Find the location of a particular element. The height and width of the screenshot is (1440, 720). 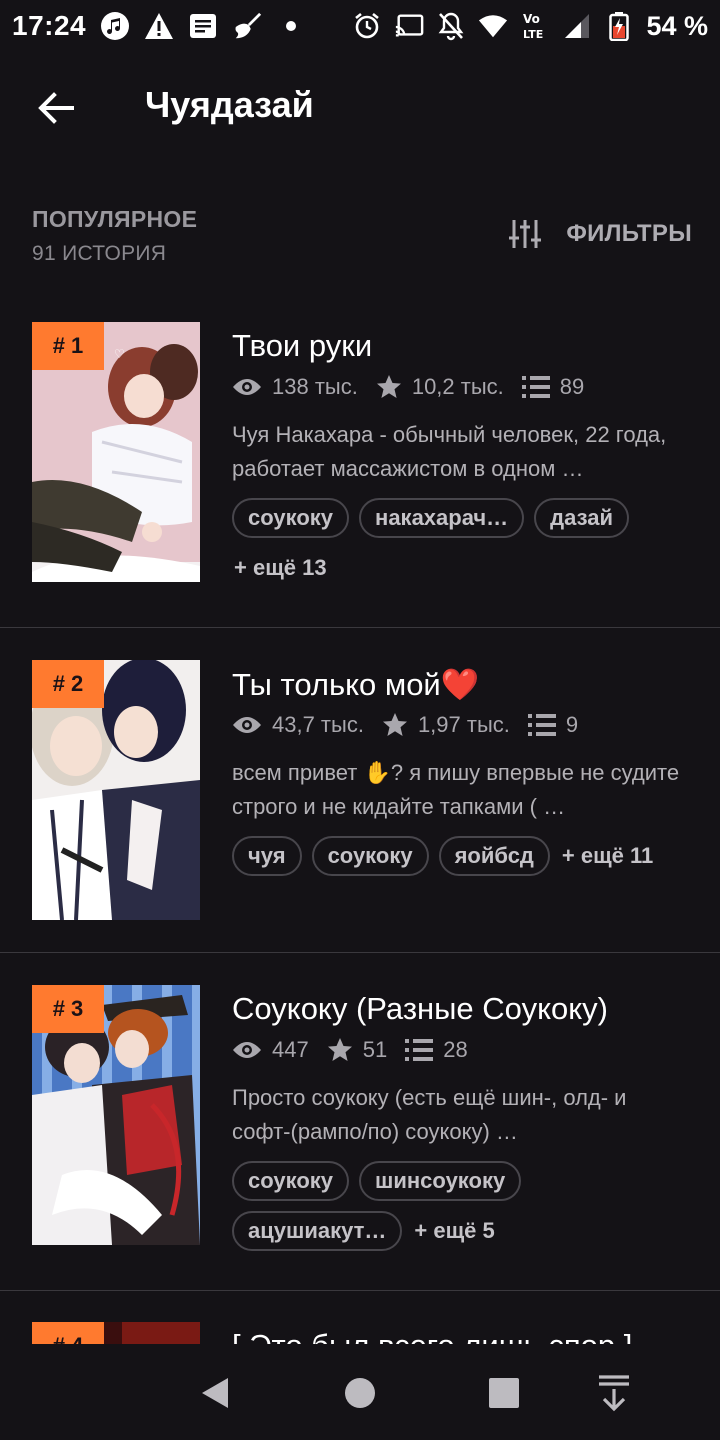

likes-count: 10,2 тыс. is located at coordinates (457, 386).